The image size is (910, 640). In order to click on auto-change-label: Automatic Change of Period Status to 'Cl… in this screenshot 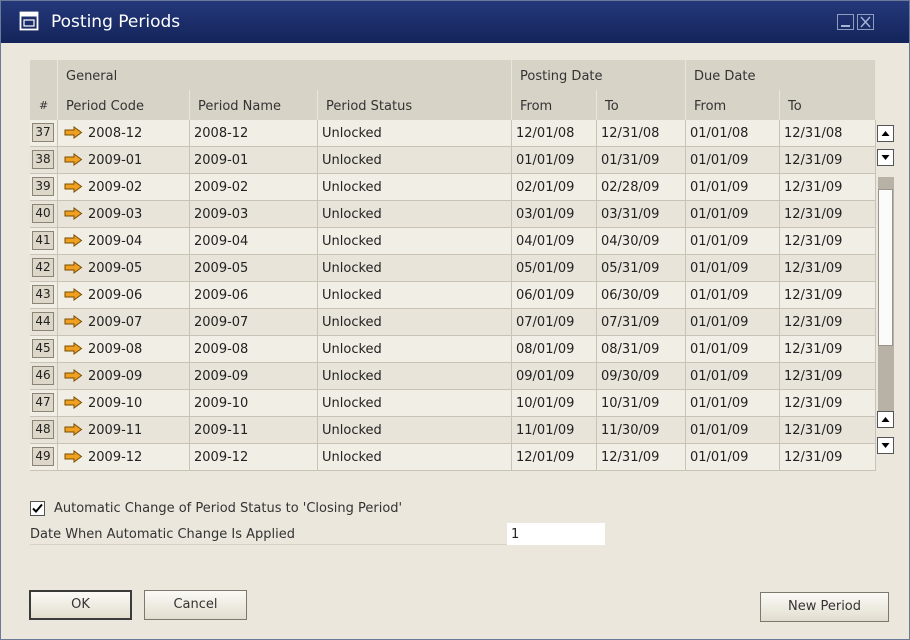, I will do `click(228, 508)`.